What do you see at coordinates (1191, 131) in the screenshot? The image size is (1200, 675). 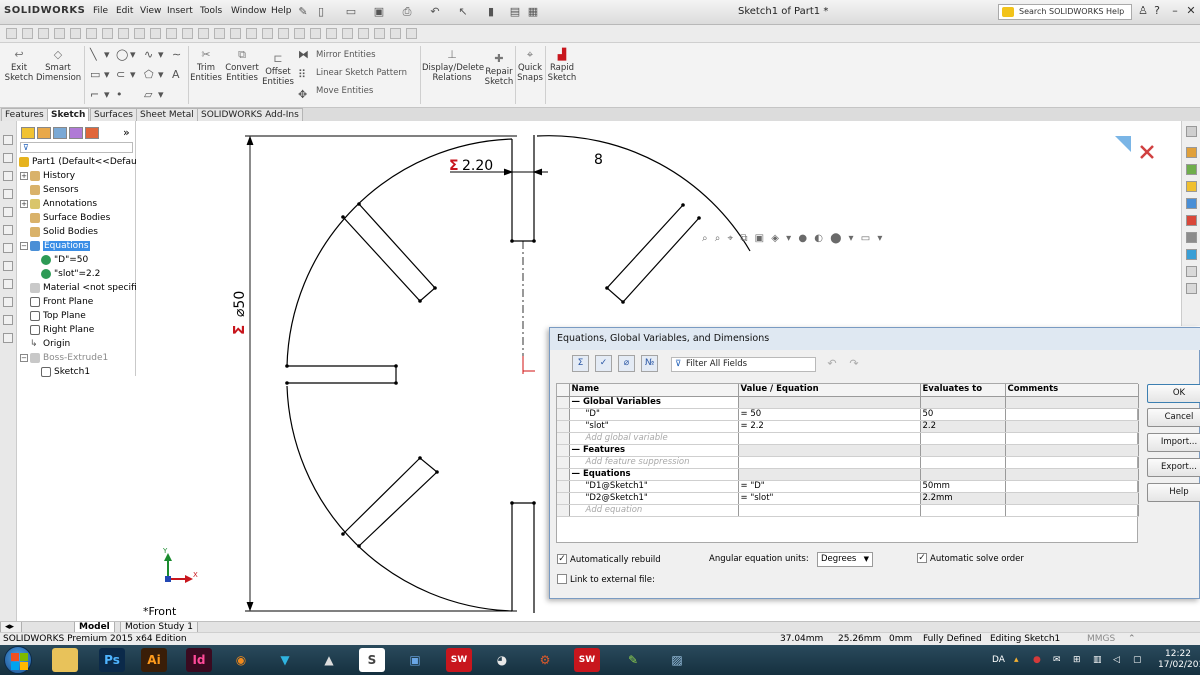 I see `resources-icon` at bounding box center [1191, 131].